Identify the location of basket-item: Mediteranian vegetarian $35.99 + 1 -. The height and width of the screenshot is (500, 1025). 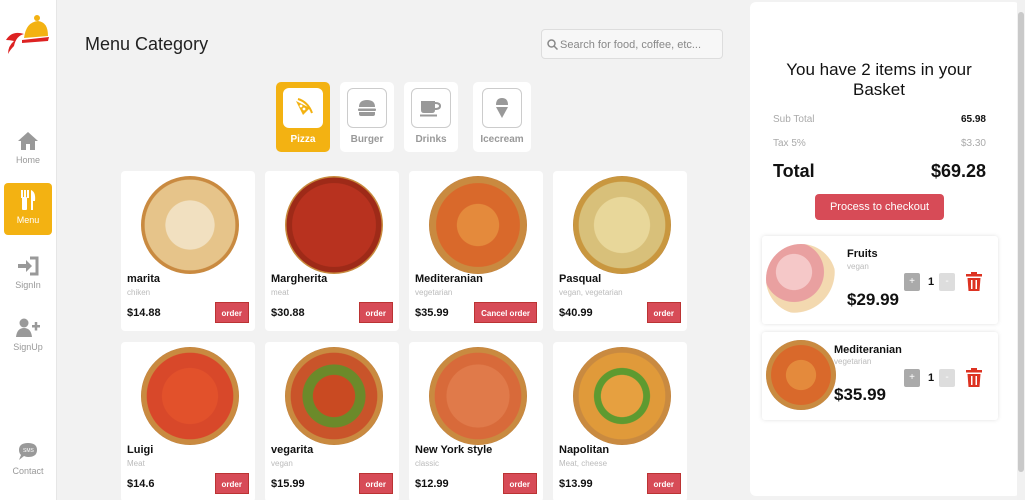
(880, 376).